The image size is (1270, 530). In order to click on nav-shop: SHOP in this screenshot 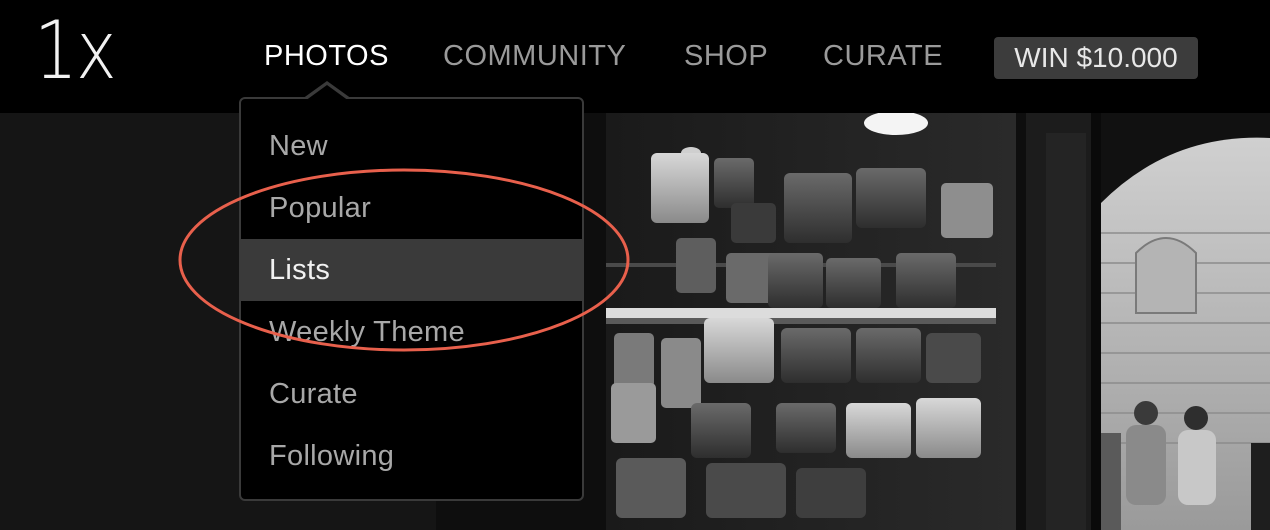, I will do `click(726, 56)`.